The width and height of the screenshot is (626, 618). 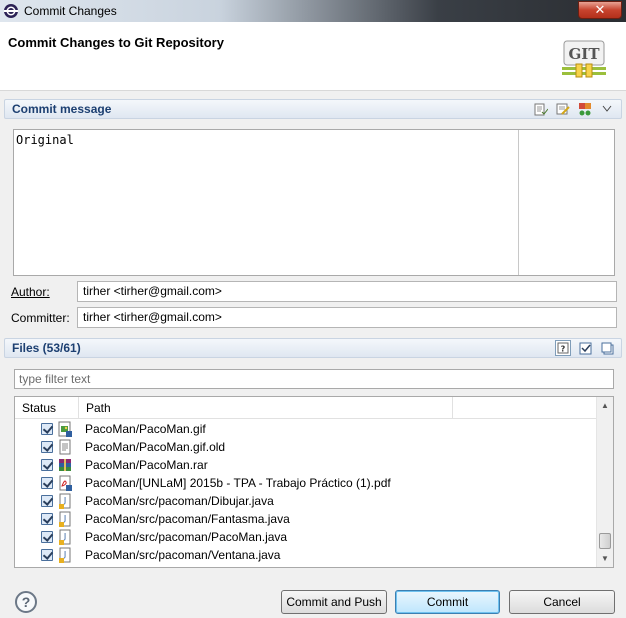 I want to click on deselect-all-icon, so click(x=607, y=348).